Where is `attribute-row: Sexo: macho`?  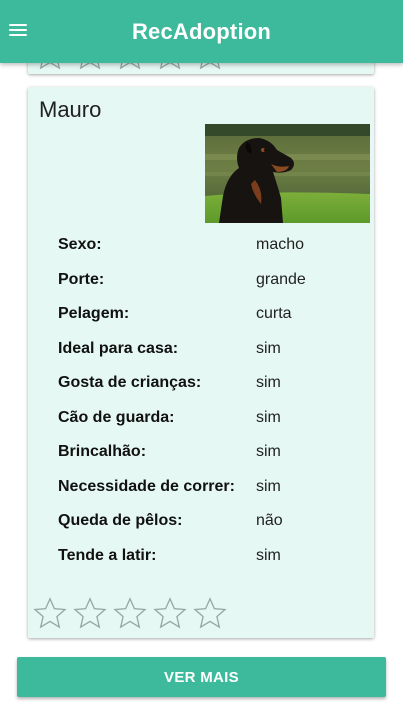
attribute-row: Sexo: macho is located at coordinates (208, 253).